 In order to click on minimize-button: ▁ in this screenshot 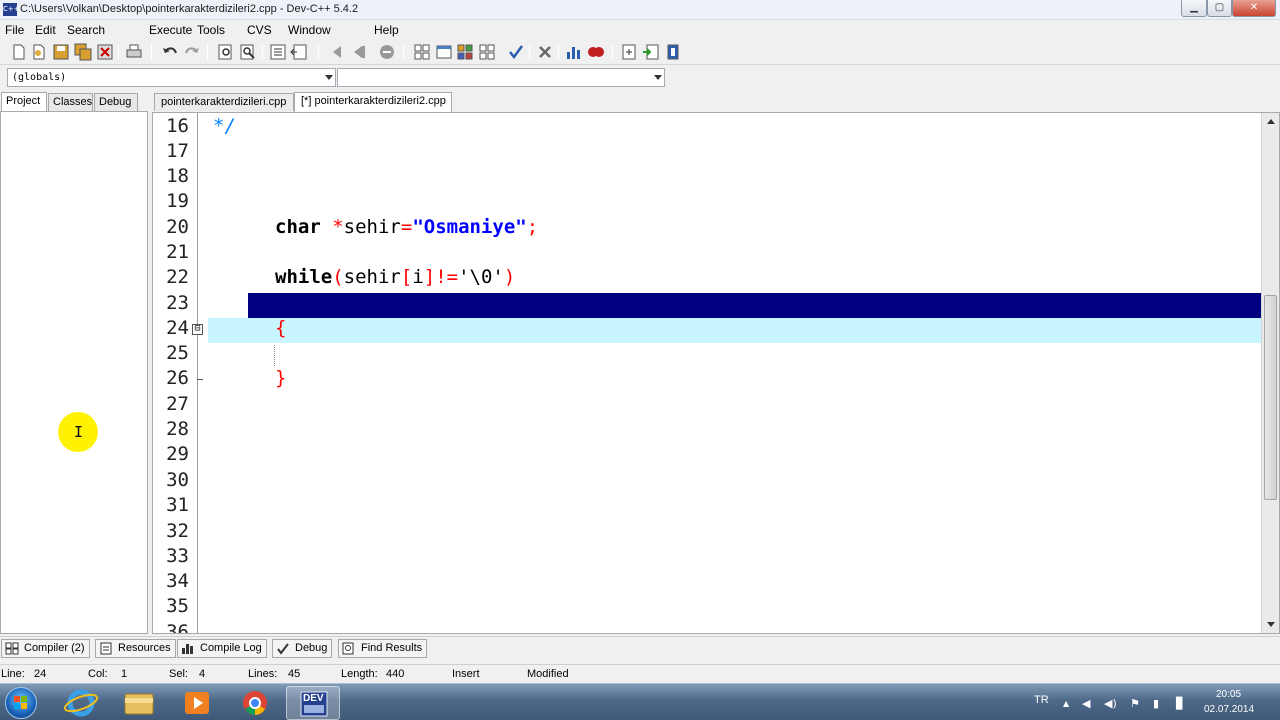, I will do `click(1194, 8)`.